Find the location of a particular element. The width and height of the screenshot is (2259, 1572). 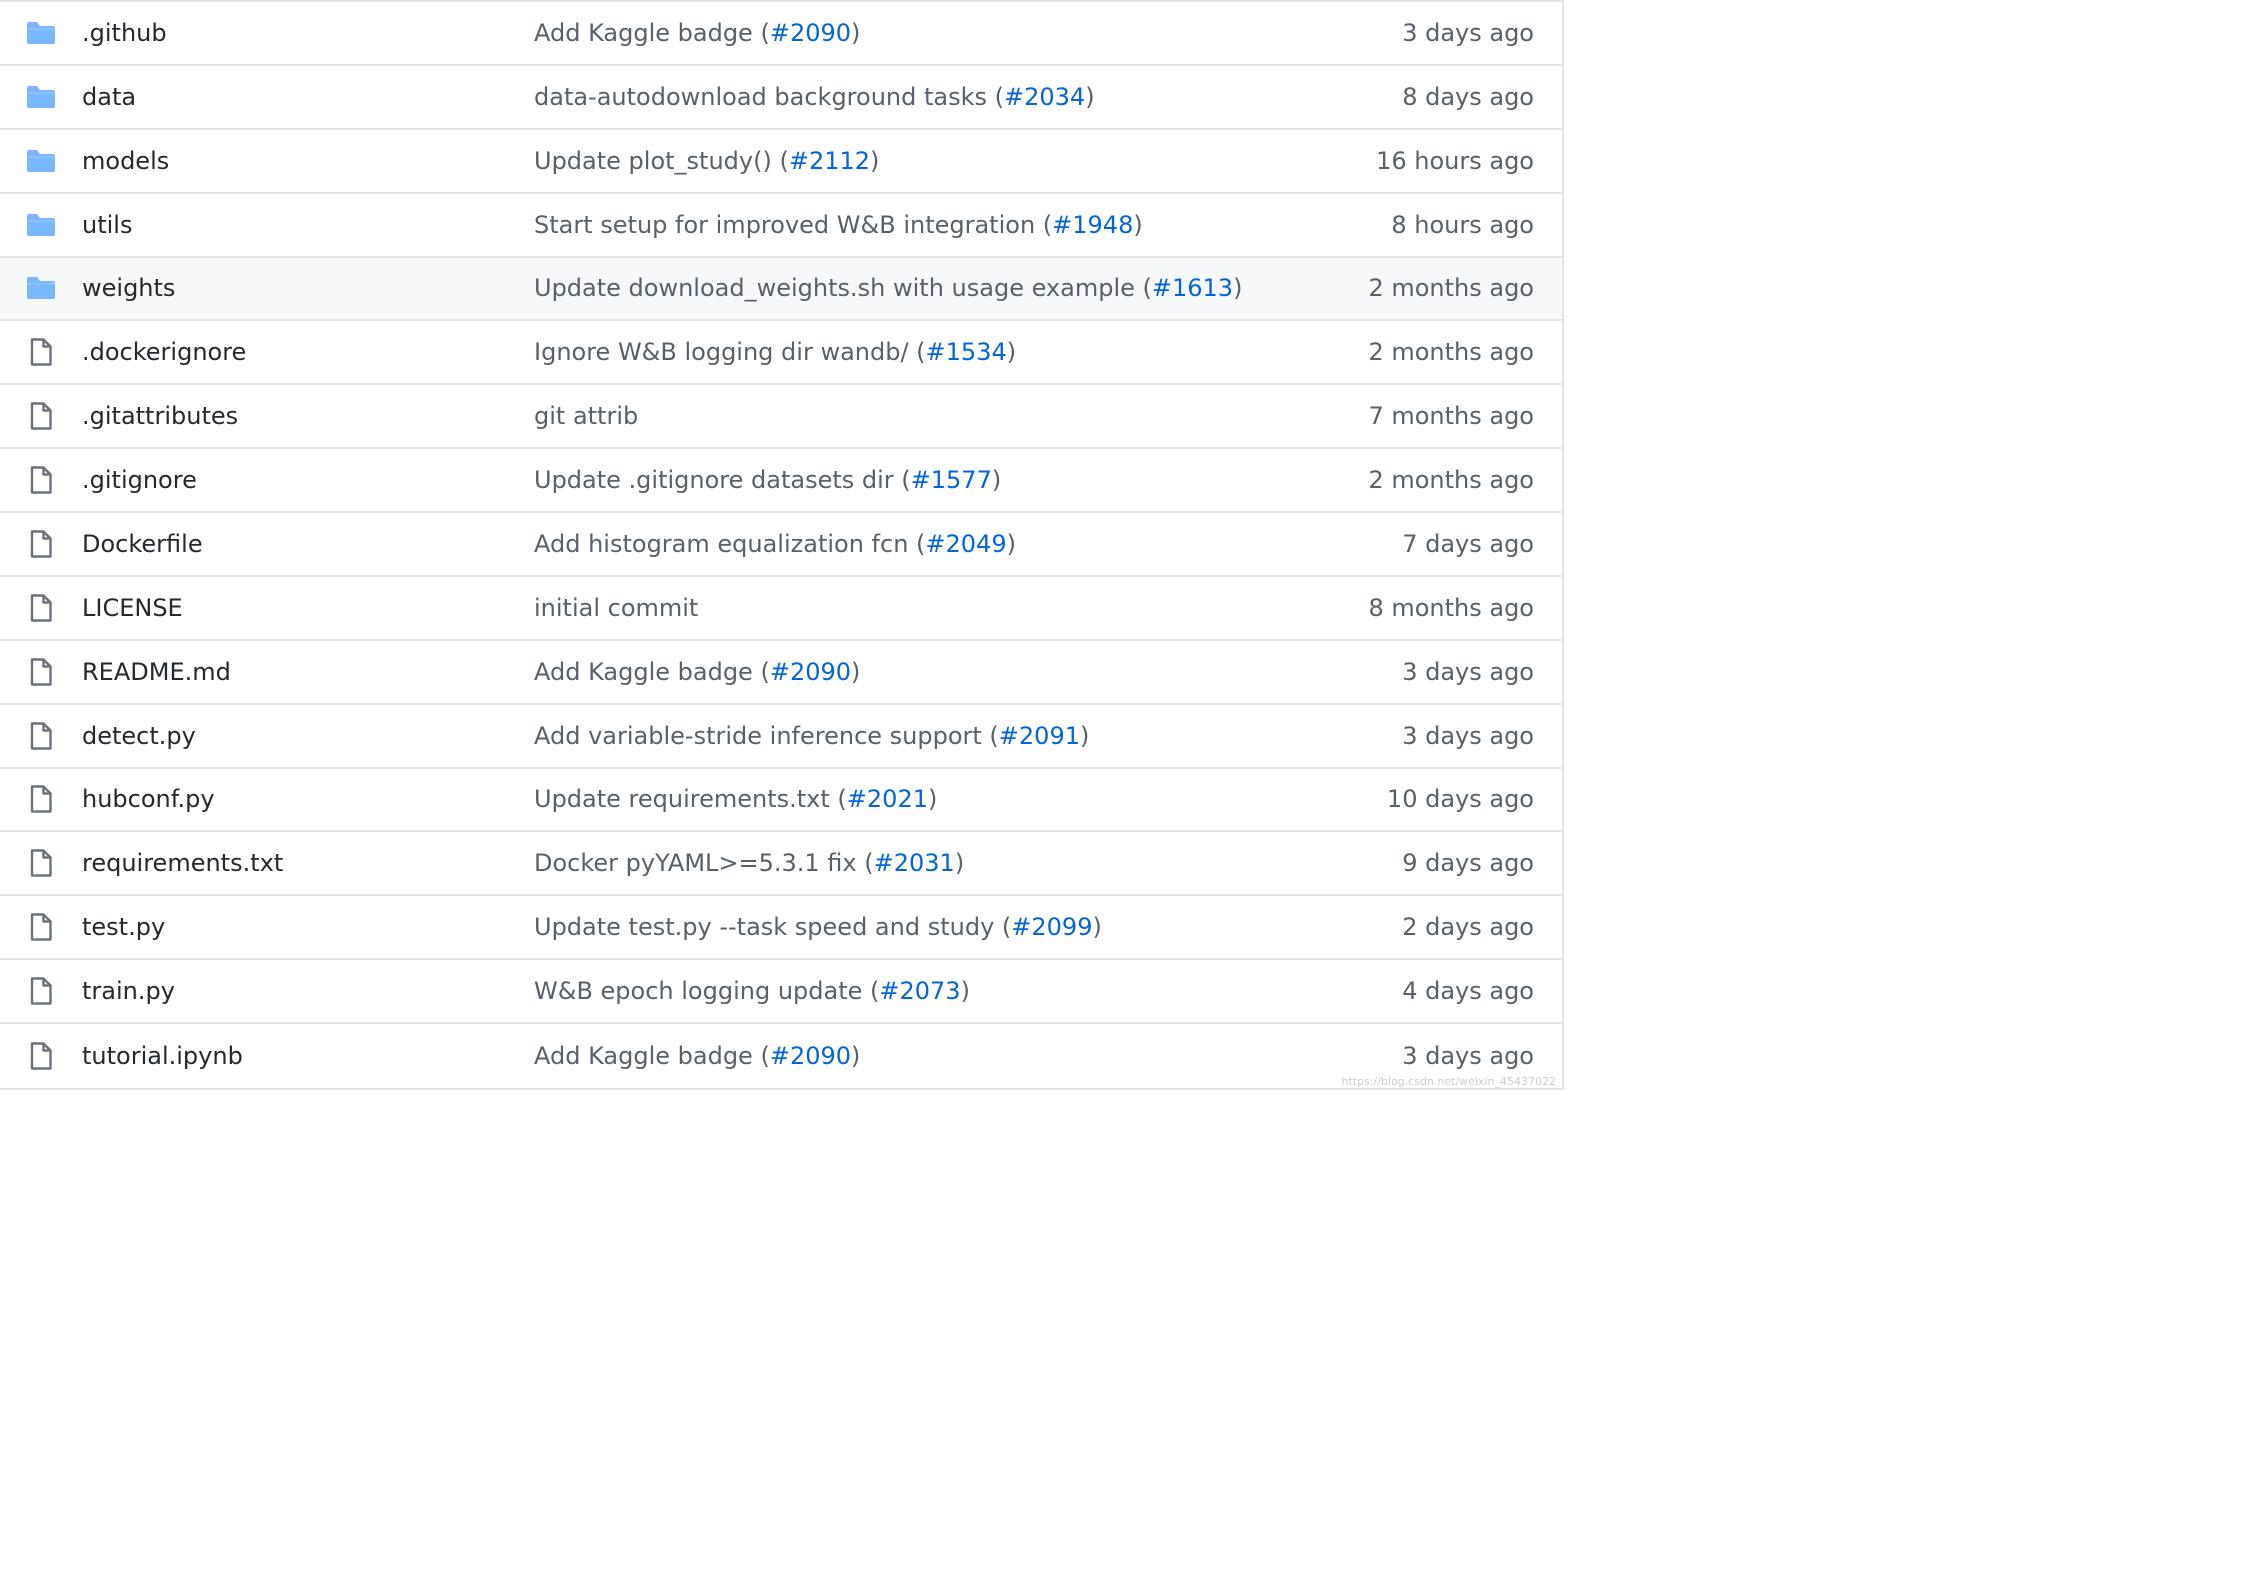

pull-request-link: #2091 is located at coordinates (1039, 736).